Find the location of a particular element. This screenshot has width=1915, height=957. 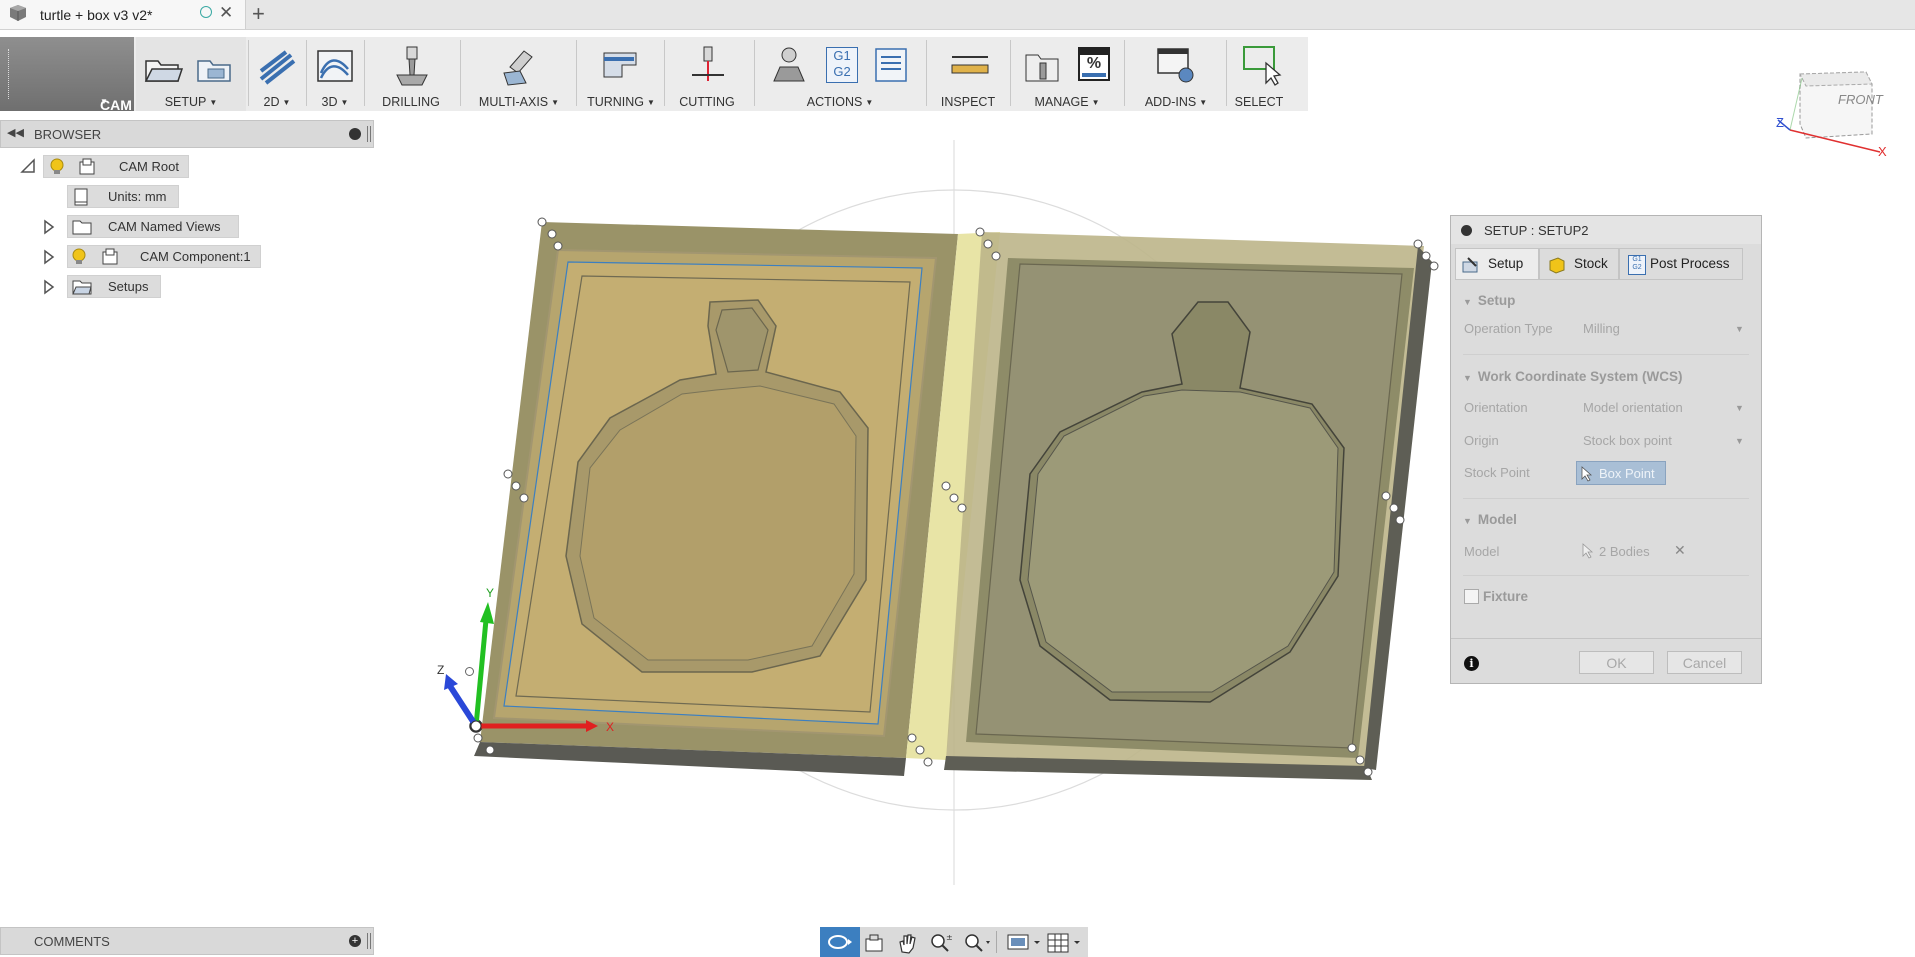

tab-stock: Stock is located at coordinates (1579, 264).